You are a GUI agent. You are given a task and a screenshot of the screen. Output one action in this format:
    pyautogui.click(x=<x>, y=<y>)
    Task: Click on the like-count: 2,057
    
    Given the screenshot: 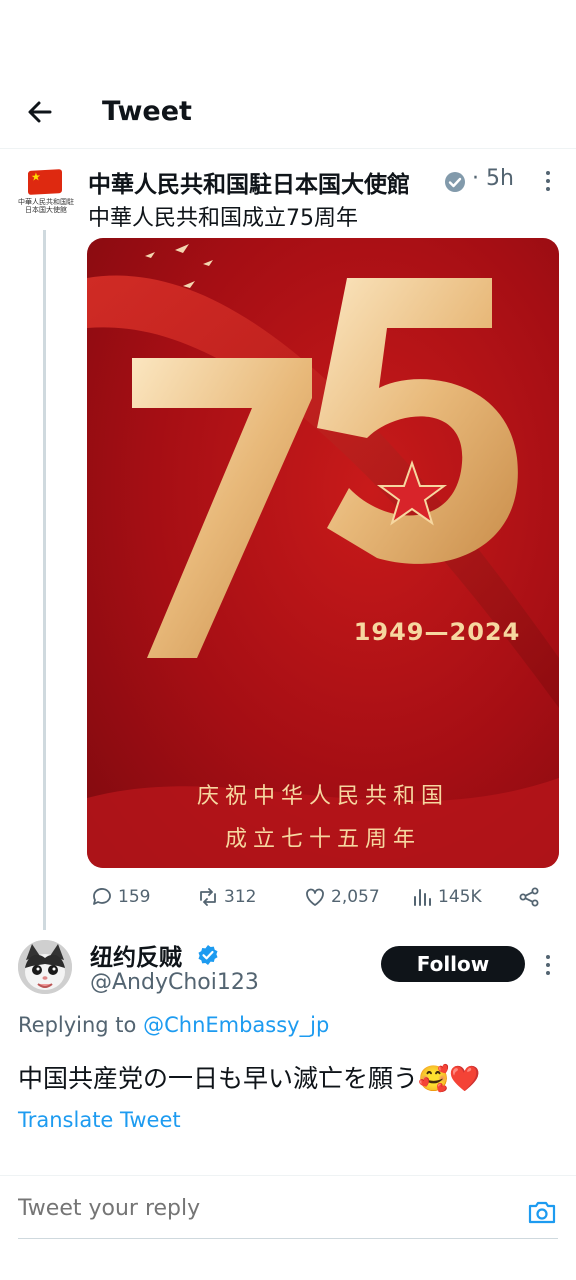 What is the action you would take?
    pyautogui.click(x=355, y=897)
    